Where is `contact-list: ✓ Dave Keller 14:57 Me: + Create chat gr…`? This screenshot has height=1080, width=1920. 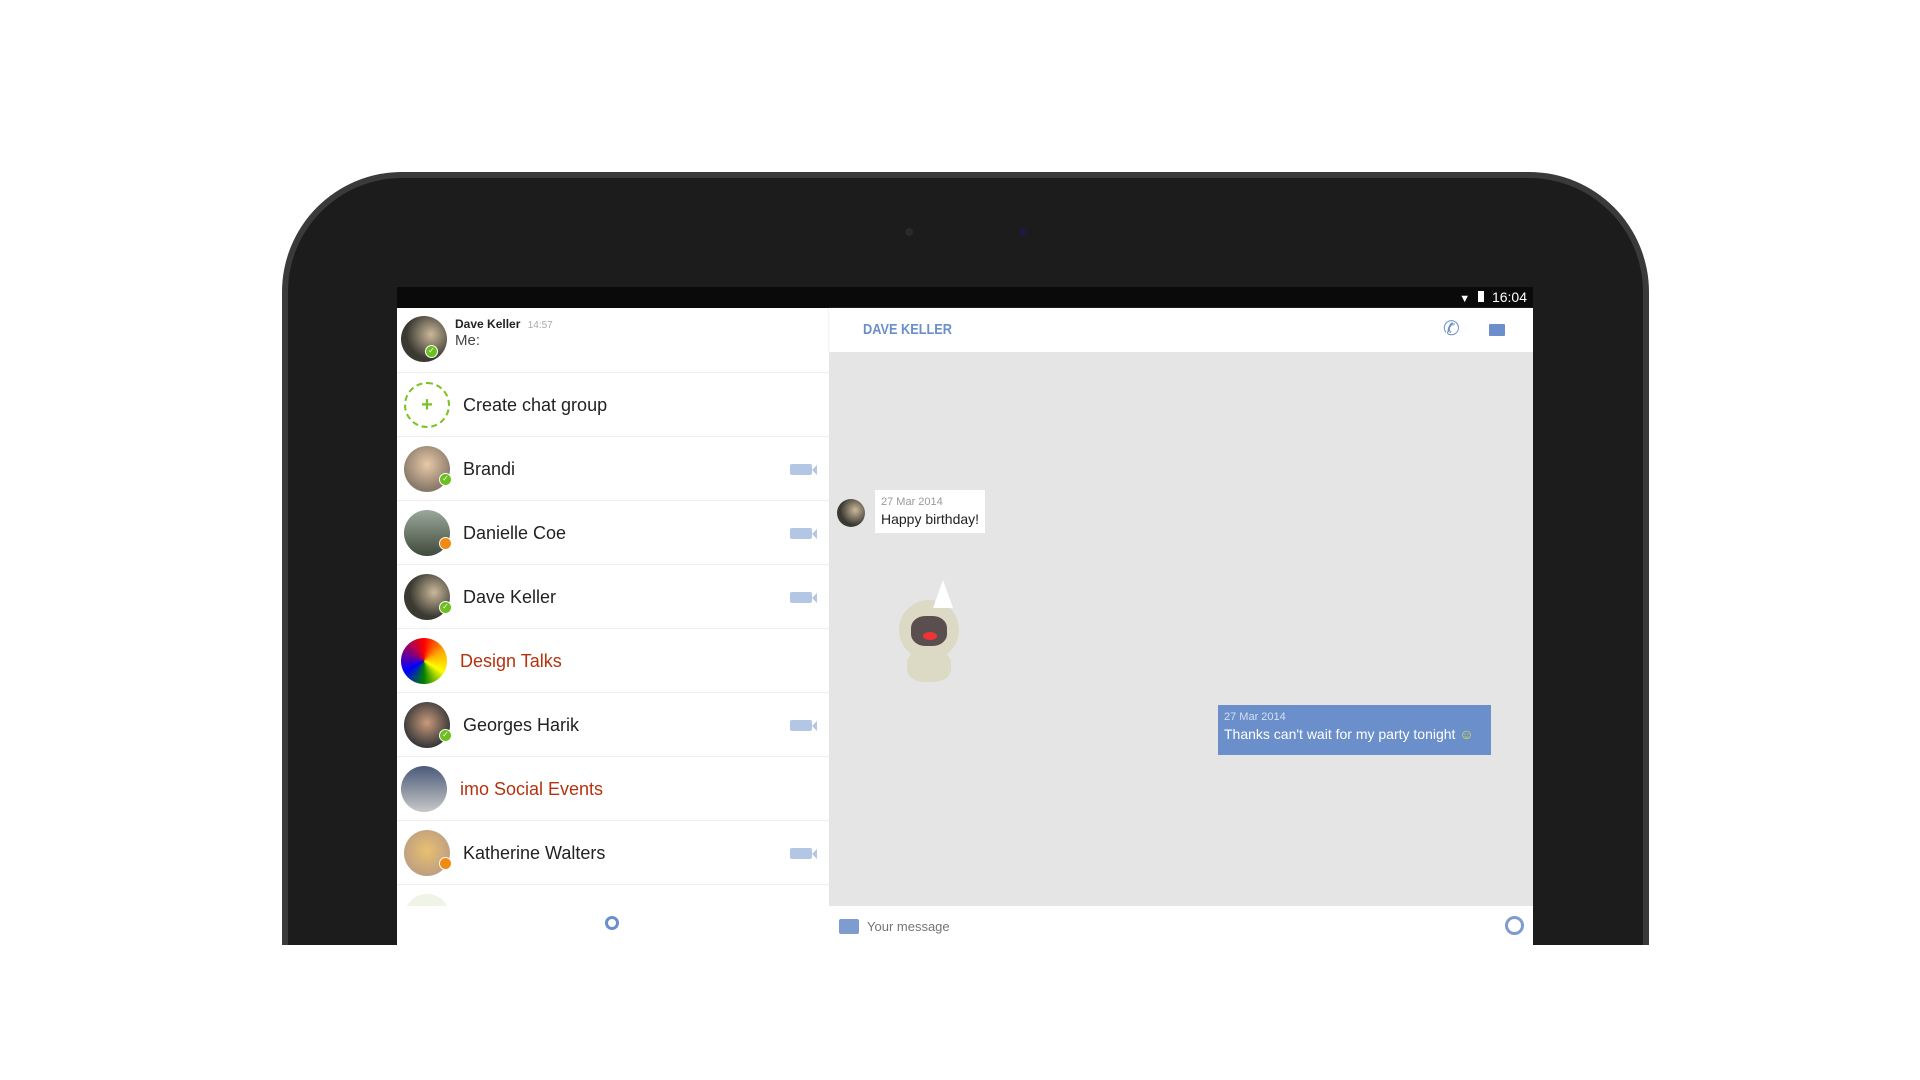
contact-list: ✓ Dave Keller 14:57 Me: + Create chat gr… is located at coordinates (613, 624).